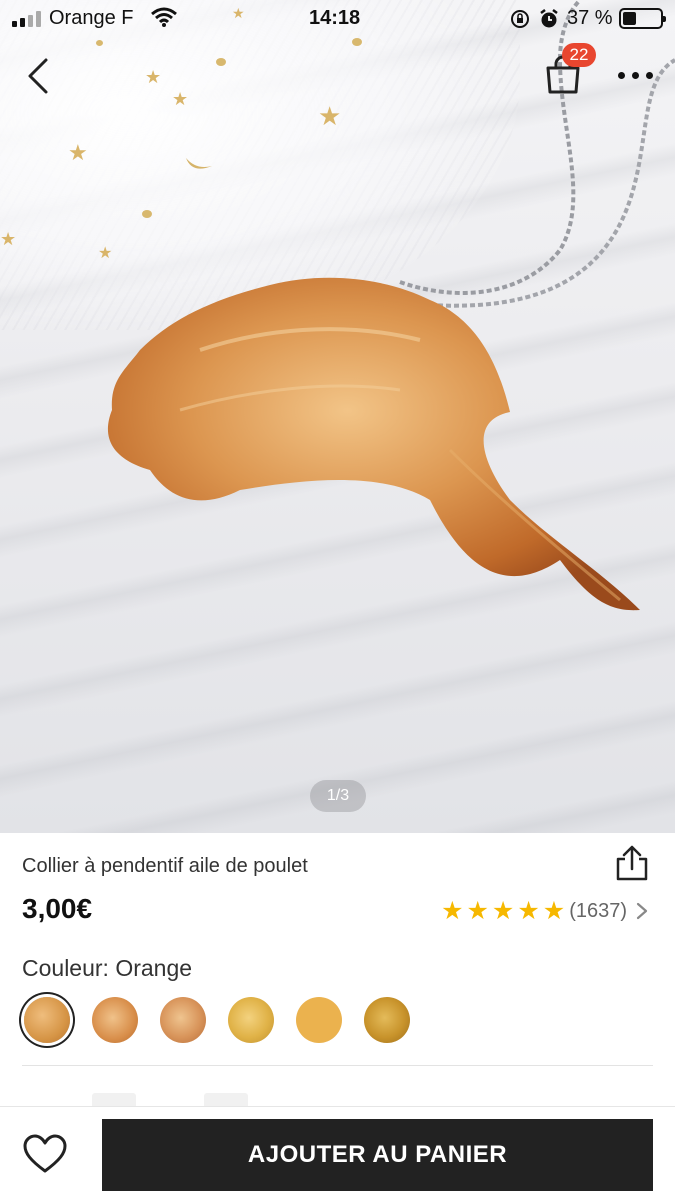  I want to click on back-button, so click(40, 76).